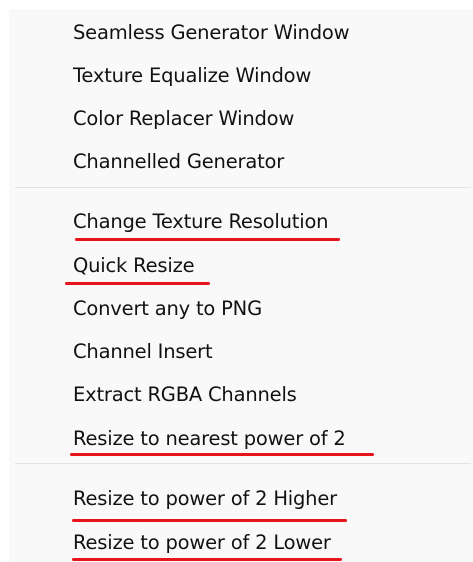 The image size is (473, 562). Describe the element at coordinates (209, 520) in the screenshot. I see `annotation-underline-resize-to-power-of-2-higher` at that location.